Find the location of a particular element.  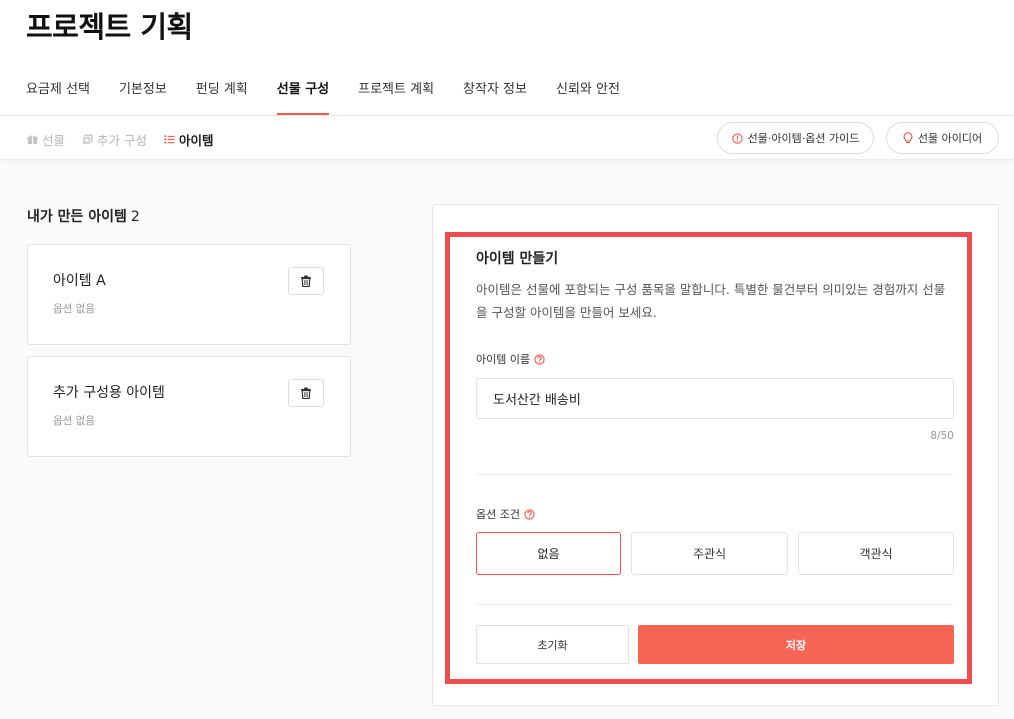

char-count: 8/50 is located at coordinates (942, 436).